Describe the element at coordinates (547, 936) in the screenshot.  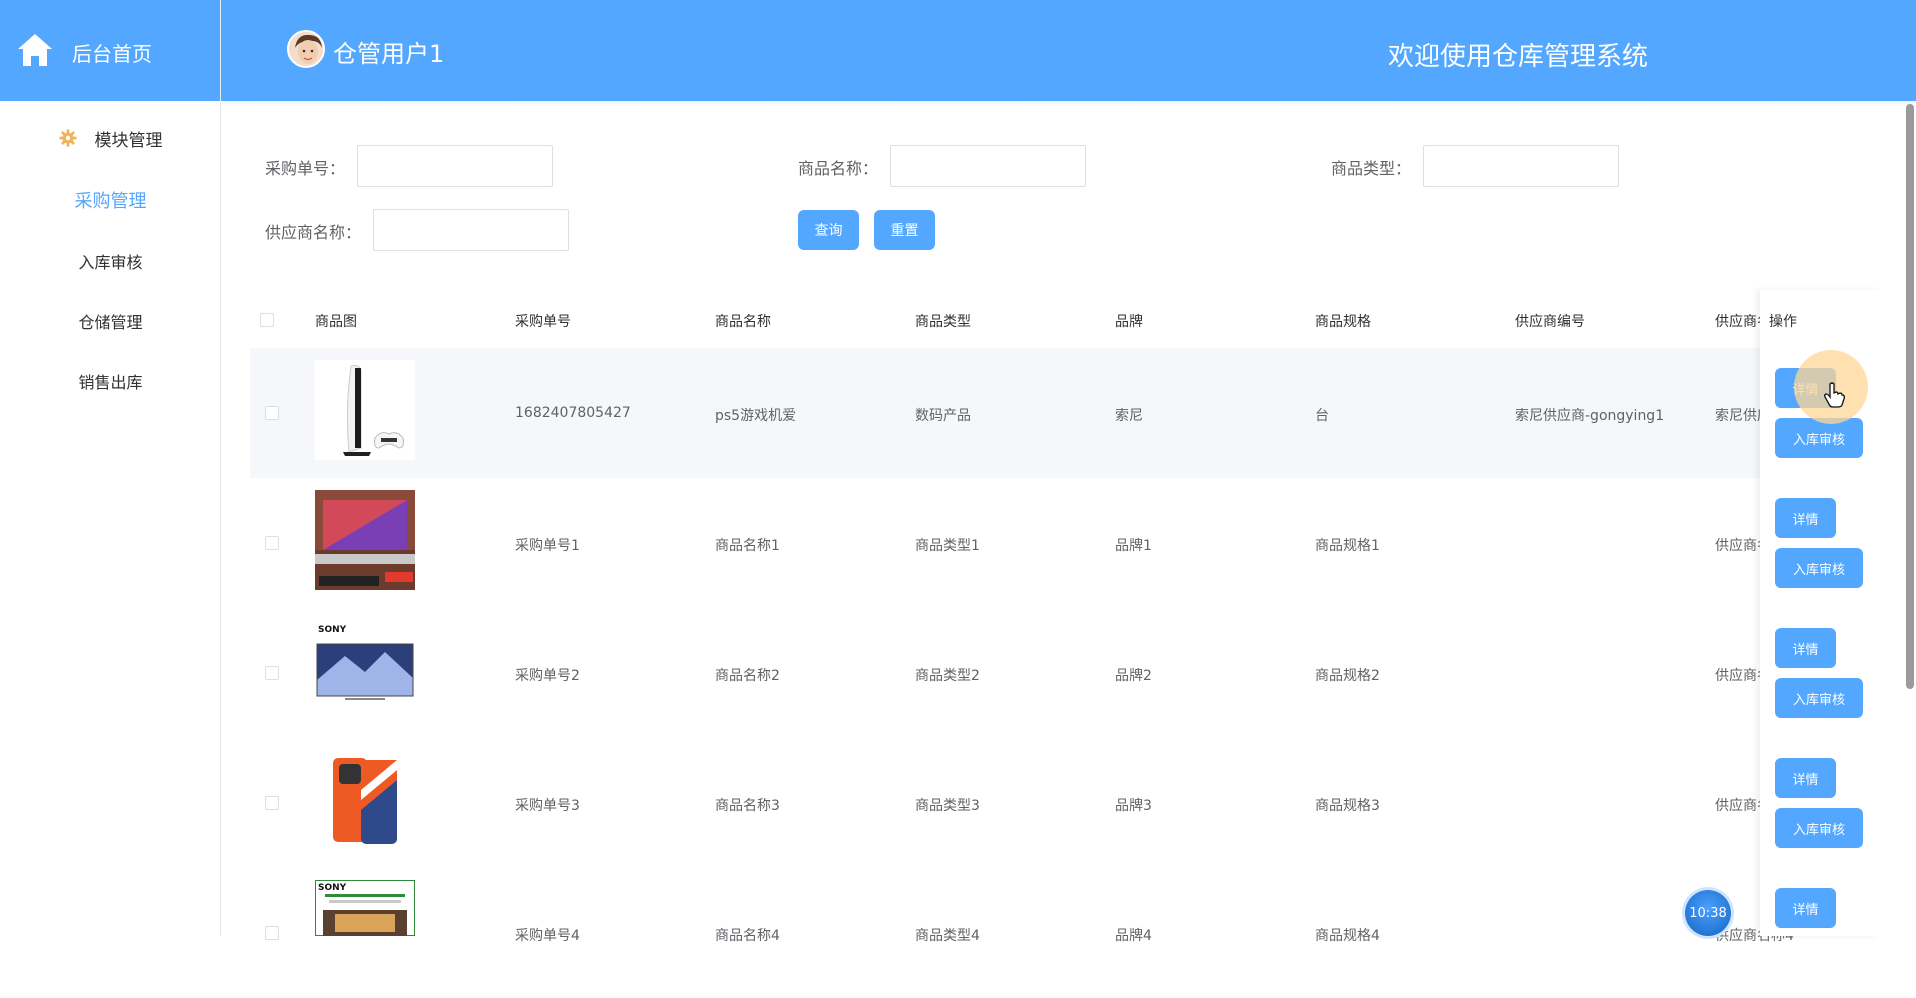
I see `cell-order-no: 采购单号4` at that location.